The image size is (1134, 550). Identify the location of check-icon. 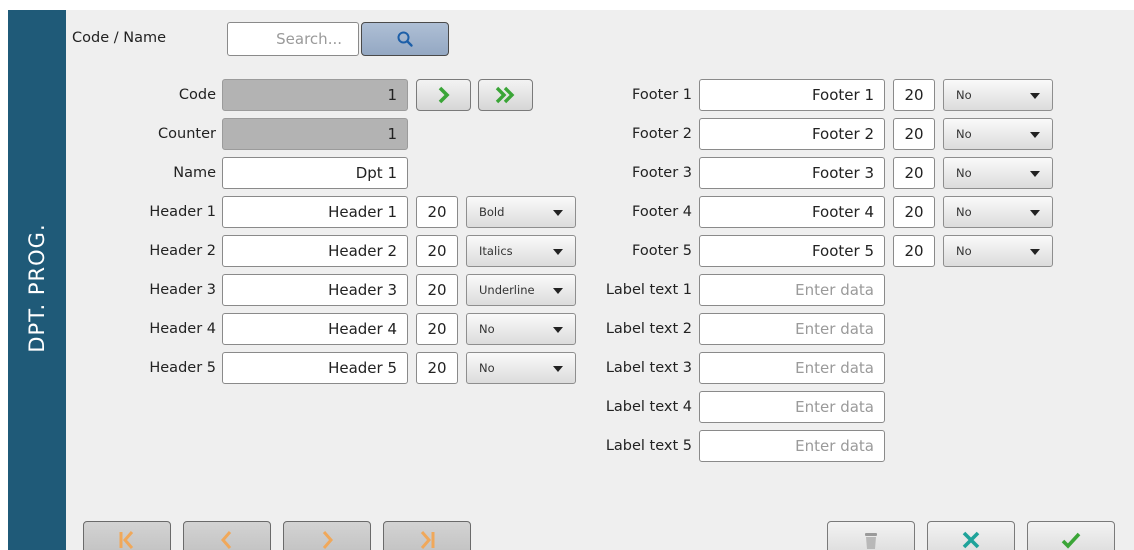
(1071, 540).